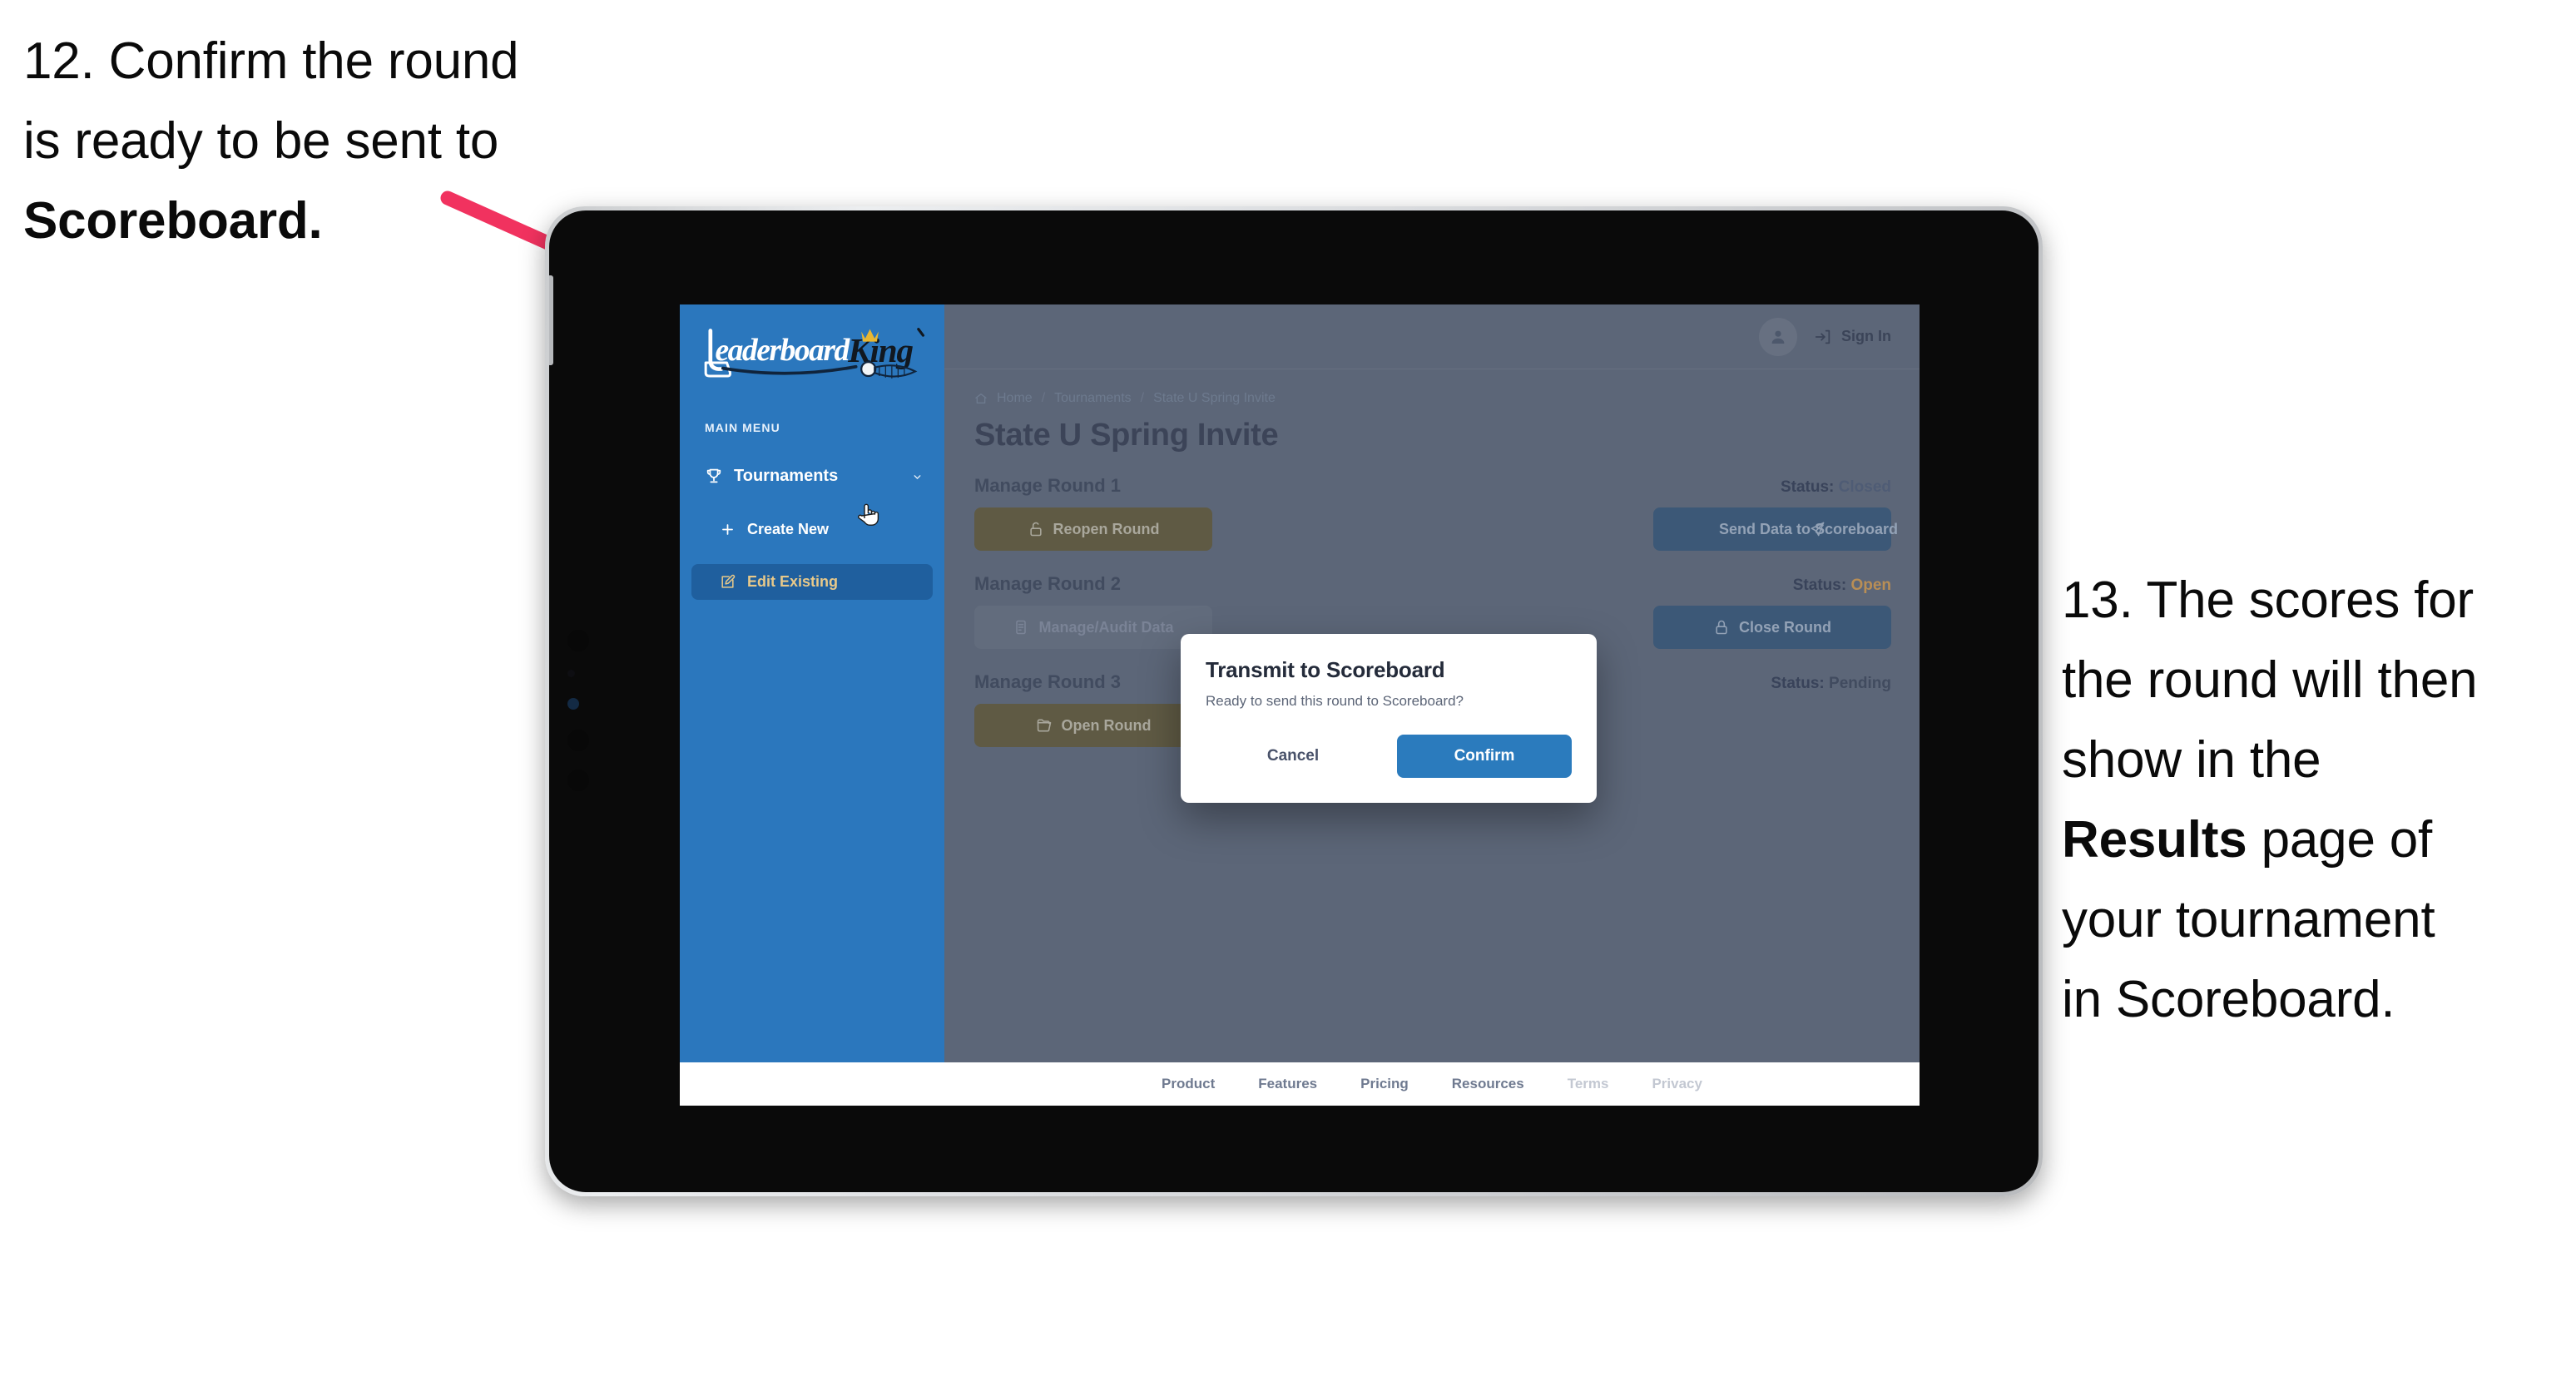 Image resolution: width=2576 pixels, height=1386 pixels. What do you see at coordinates (714, 476) in the screenshot?
I see `trophy-icon` at bounding box center [714, 476].